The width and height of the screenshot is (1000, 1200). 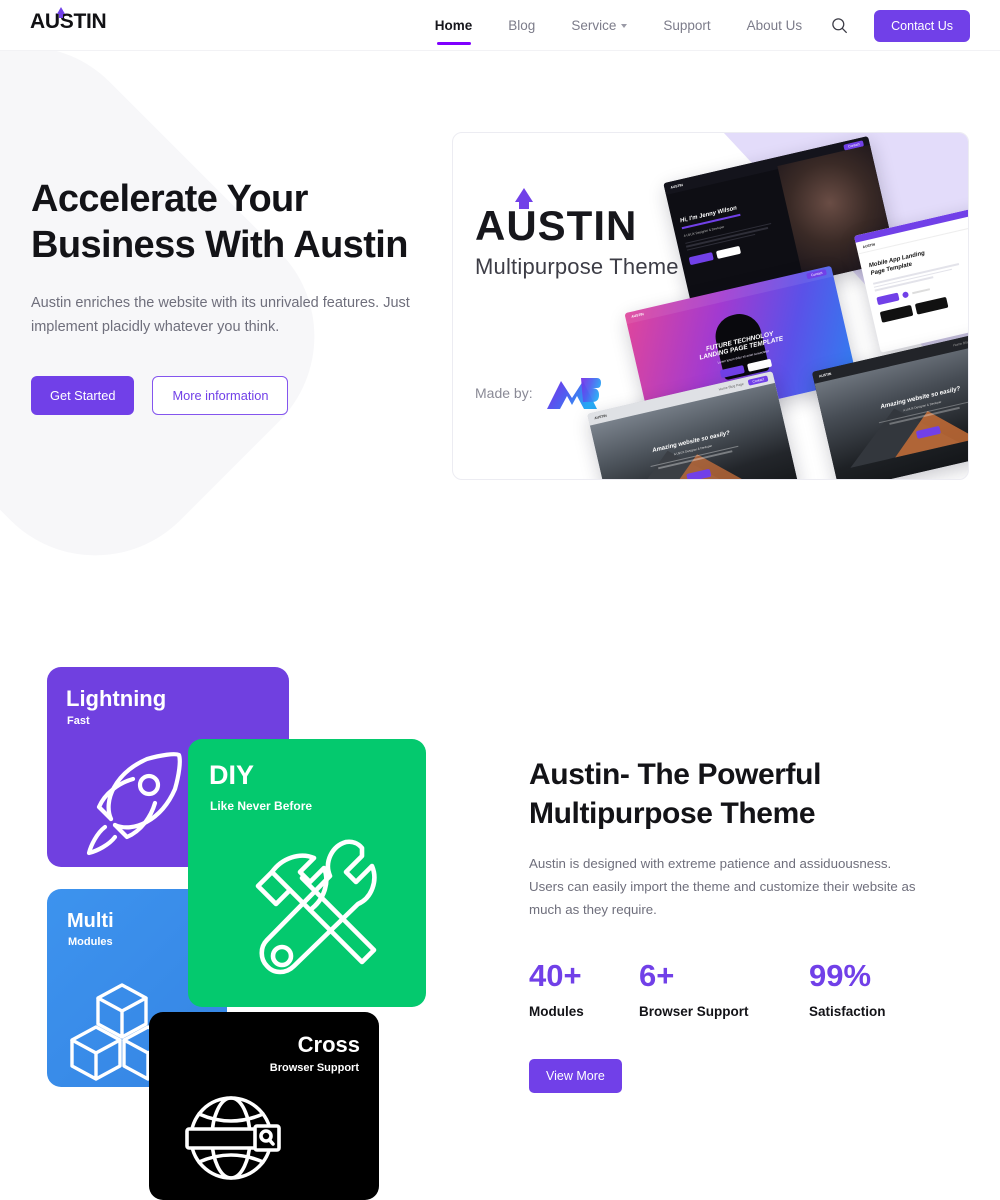 What do you see at coordinates (672, 813) in the screenshot?
I see `about-title-line2: Multipurpose Theme` at bounding box center [672, 813].